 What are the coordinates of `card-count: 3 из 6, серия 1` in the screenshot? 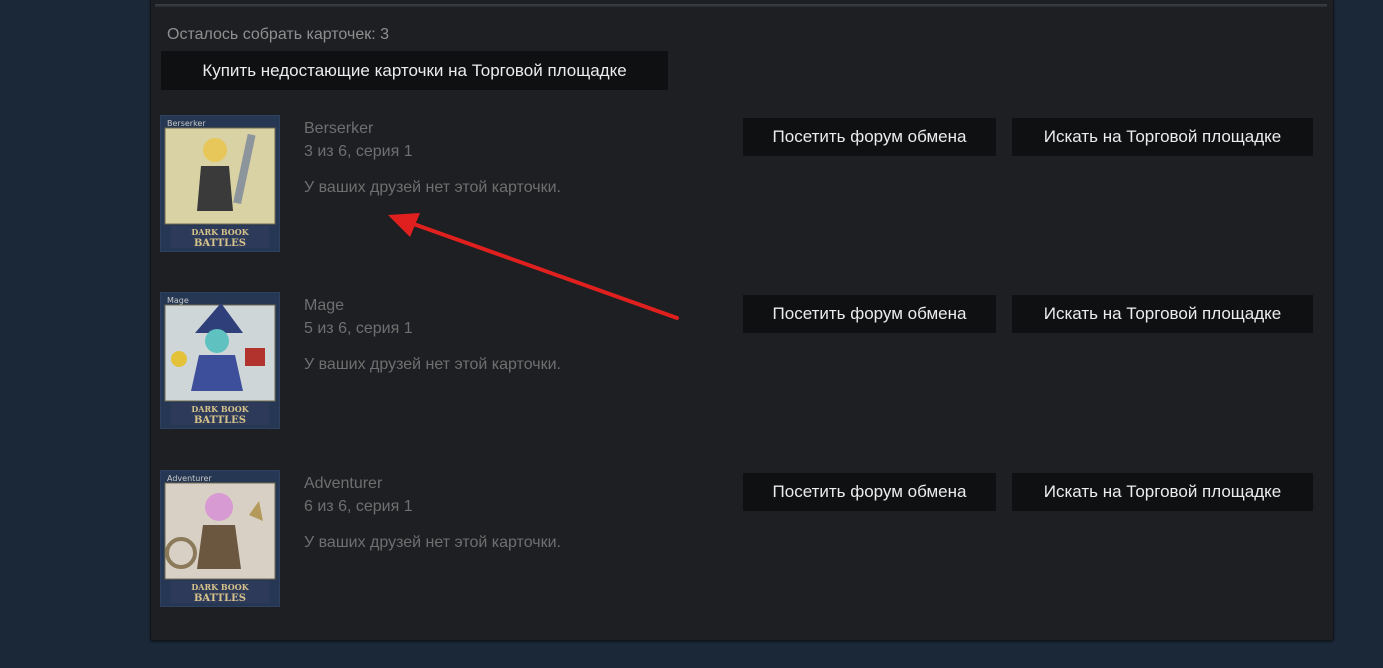 It's located at (358, 151).